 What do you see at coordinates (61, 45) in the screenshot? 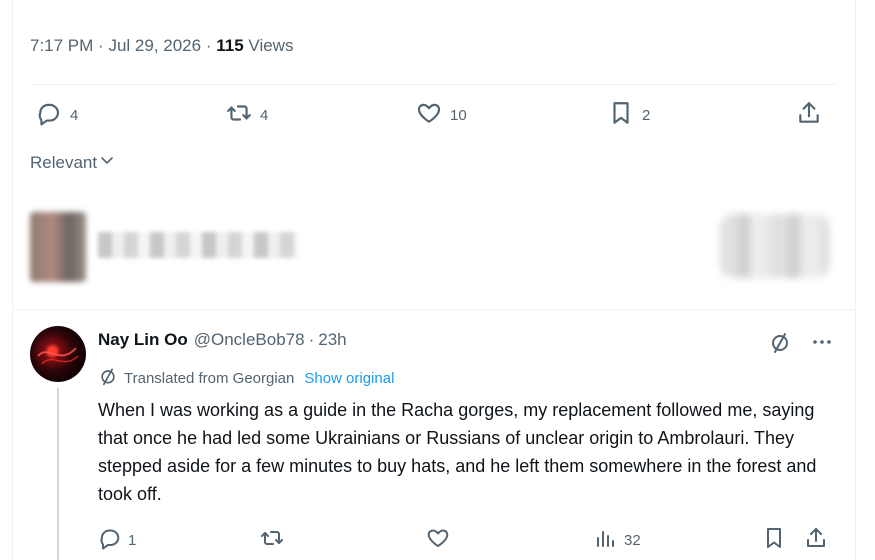
I see `tweet-time: 7:17 PM` at bounding box center [61, 45].